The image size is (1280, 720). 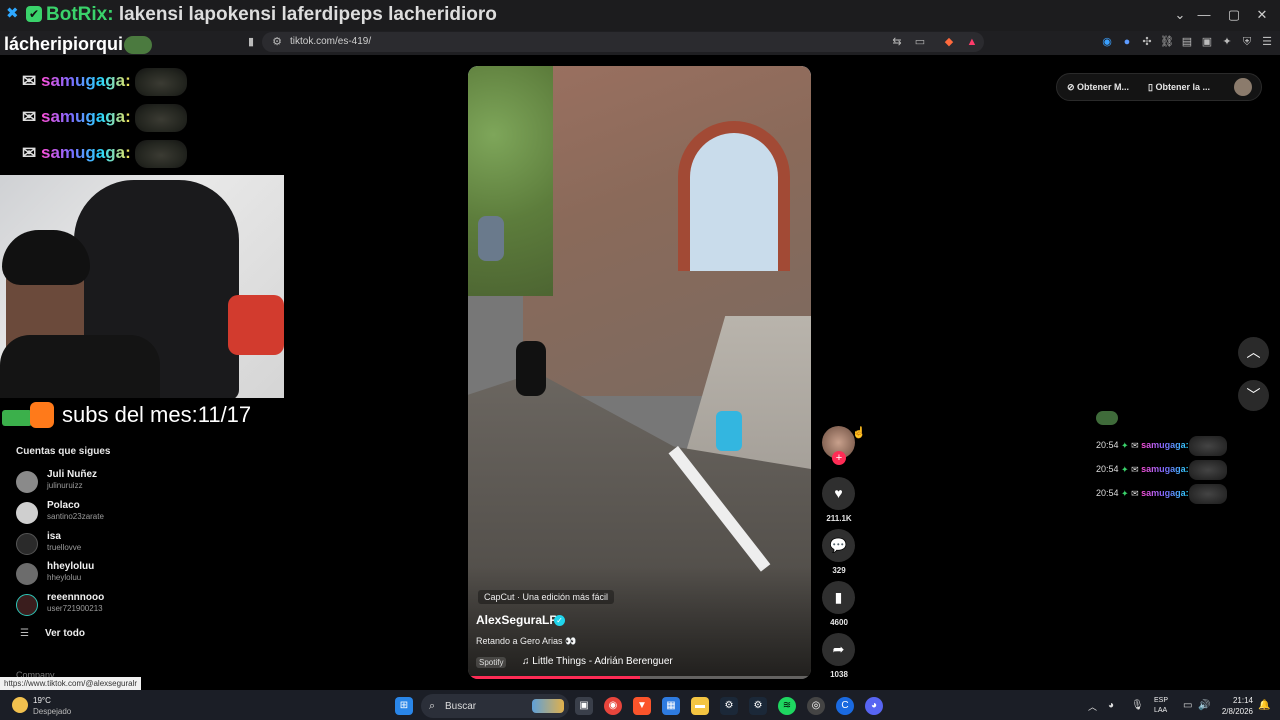 What do you see at coordinates (1127, 42) in the screenshot?
I see `extension-icon: ●` at bounding box center [1127, 42].